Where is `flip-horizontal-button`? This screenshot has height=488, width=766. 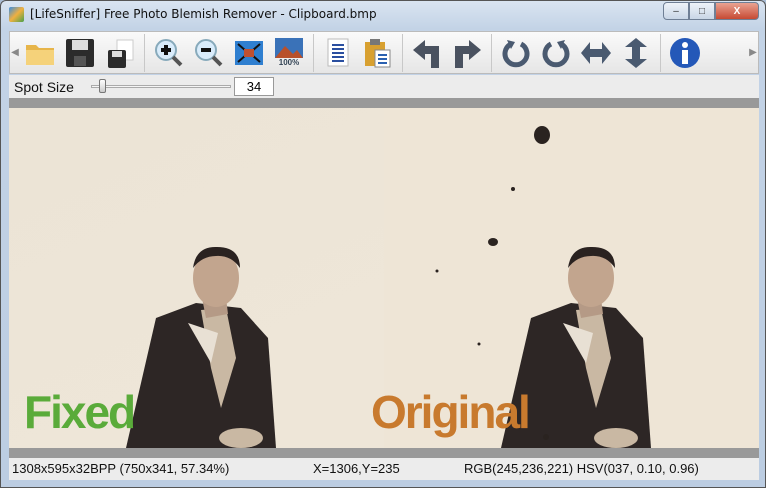 flip-horizontal-button is located at coordinates (596, 53).